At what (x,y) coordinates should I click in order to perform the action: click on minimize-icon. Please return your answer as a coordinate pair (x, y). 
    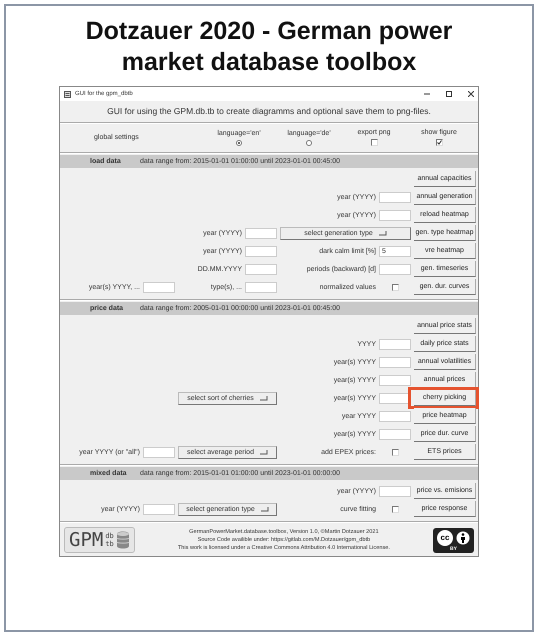
    Looking at the image, I should click on (427, 94).